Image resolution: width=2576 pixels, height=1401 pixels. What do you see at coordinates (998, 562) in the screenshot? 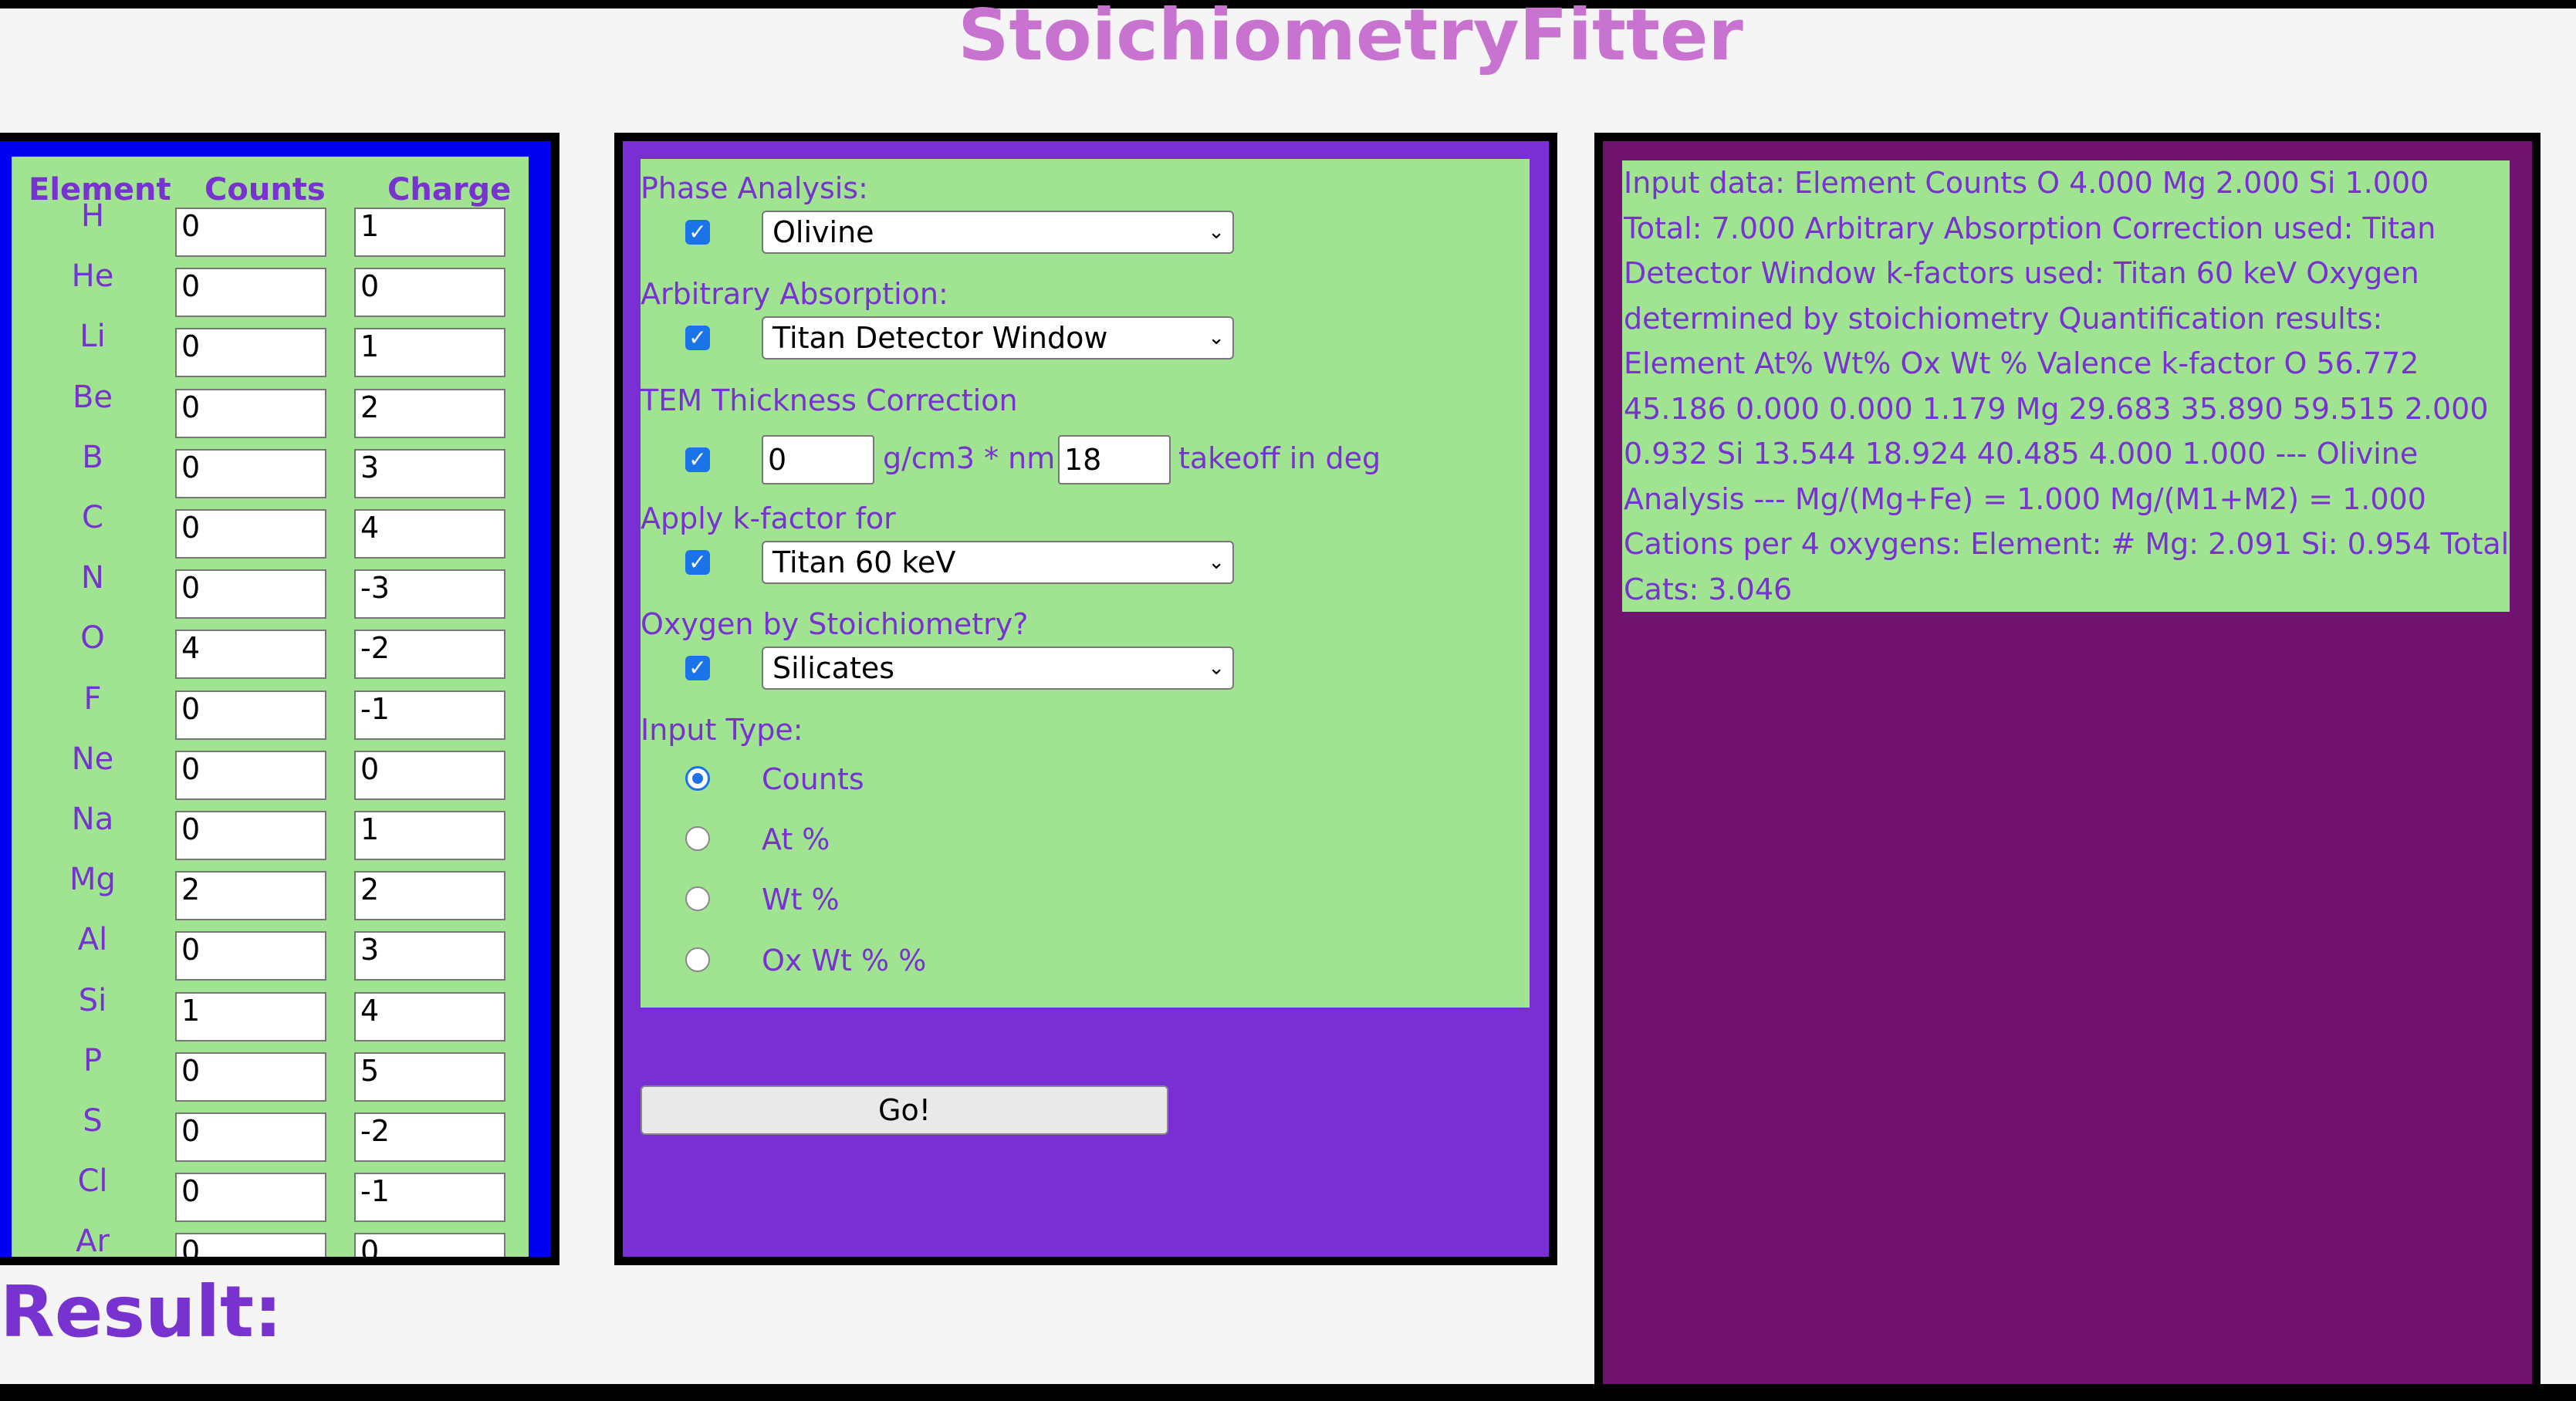
I see `kfactor-select: Titan 60 keV ⌄` at bounding box center [998, 562].